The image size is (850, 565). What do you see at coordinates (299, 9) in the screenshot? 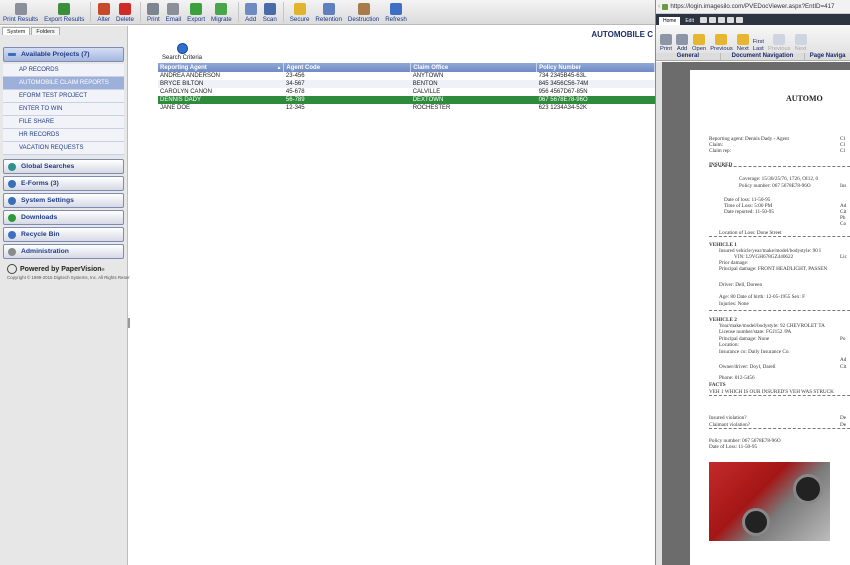
I see `secure-icon` at bounding box center [299, 9].